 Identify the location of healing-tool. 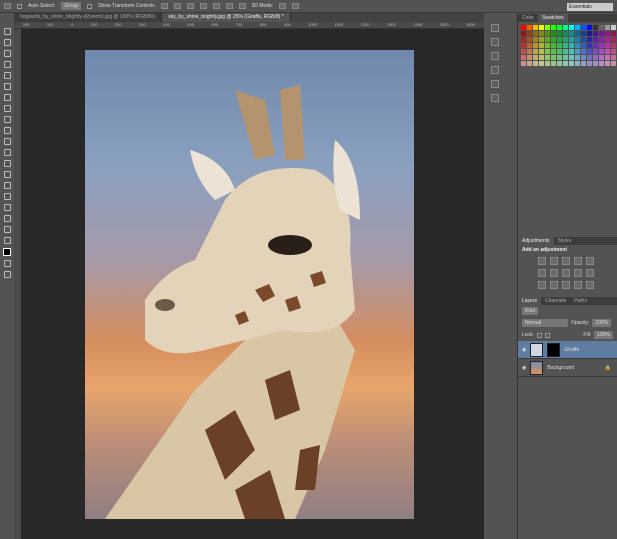
(7, 97).